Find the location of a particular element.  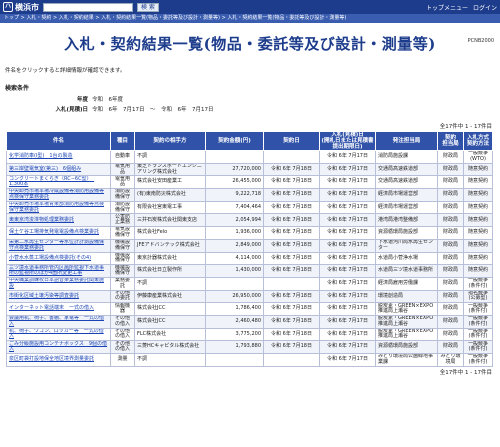

header-subject: 件名 is located at coordinates (58, 141).